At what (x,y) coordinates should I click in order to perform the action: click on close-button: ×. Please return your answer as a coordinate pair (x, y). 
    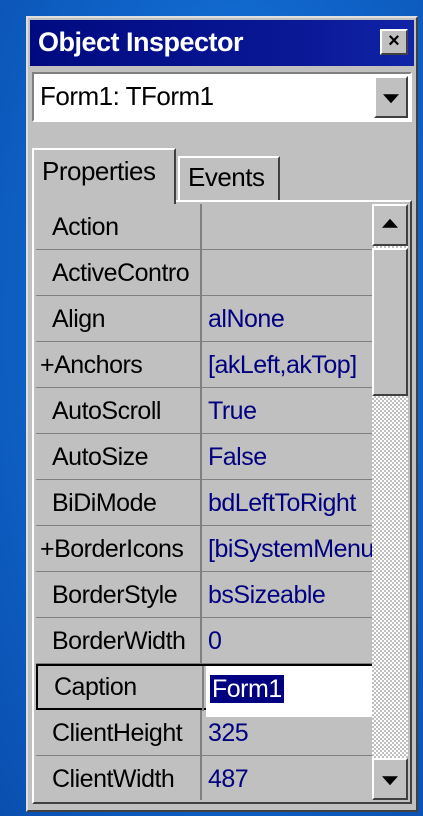
    Looking at the image, I should click on (394, 42).